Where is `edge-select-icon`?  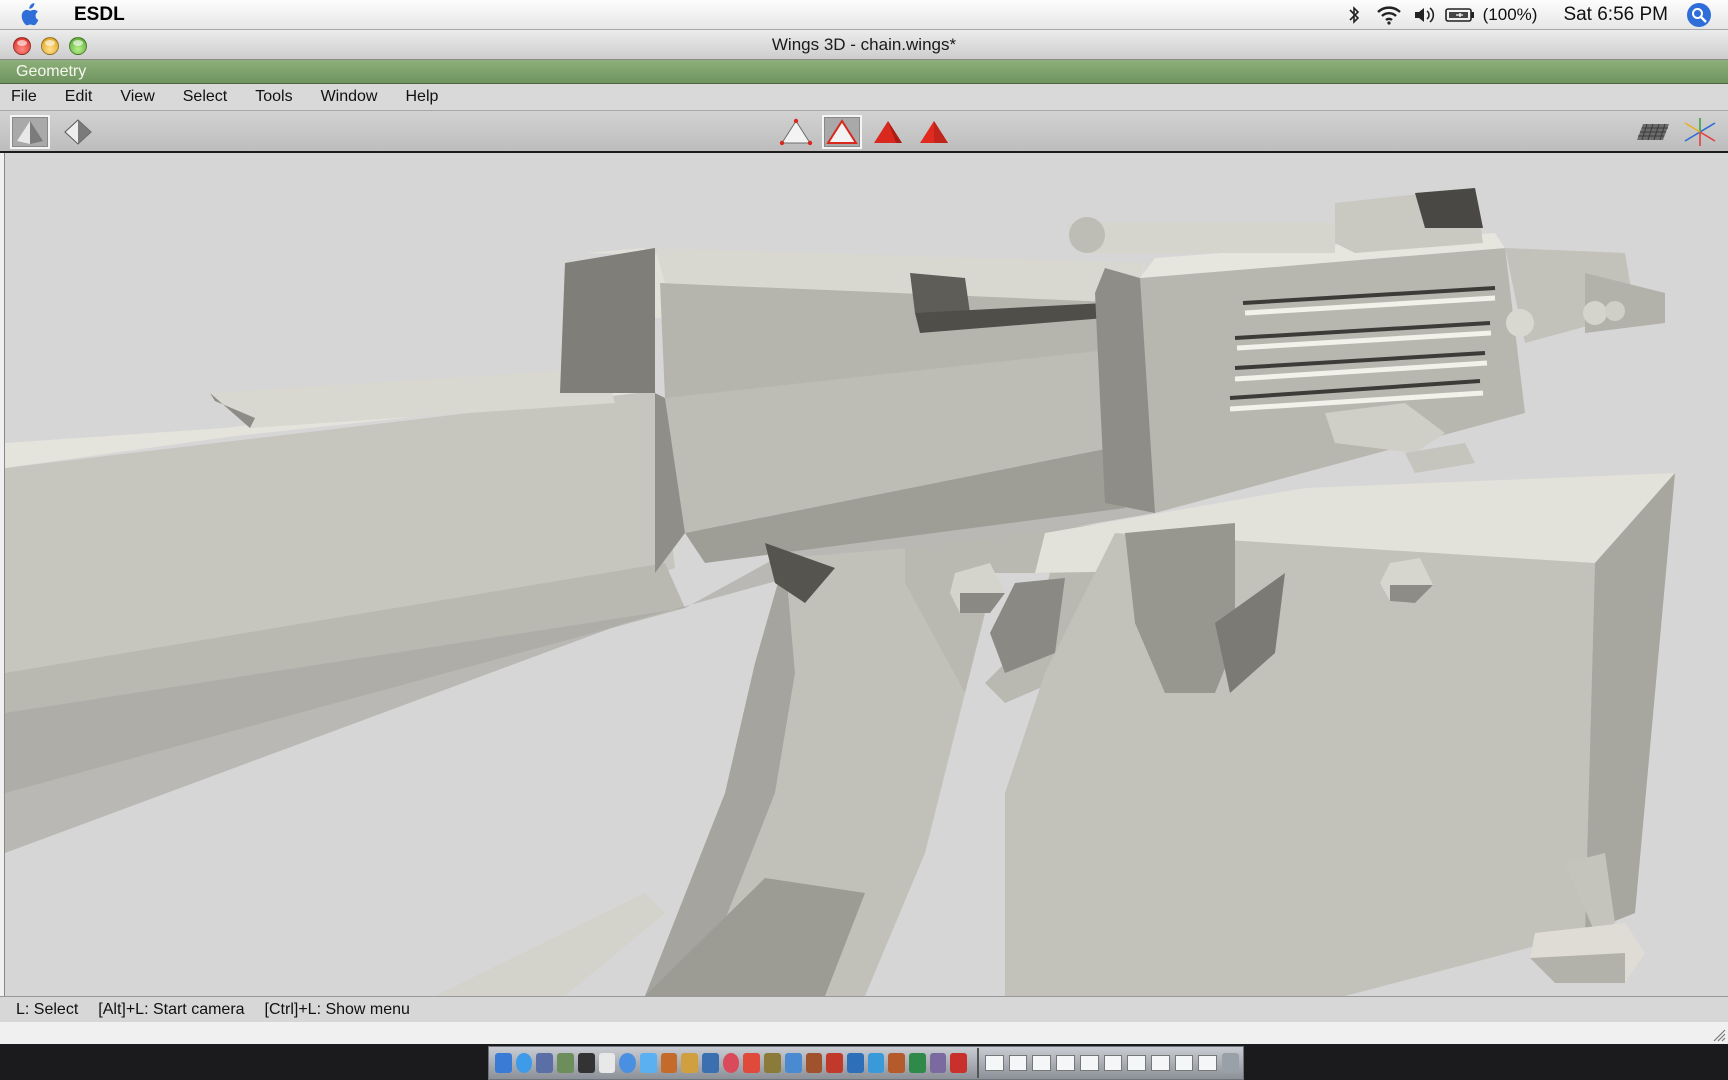
edge-select-icon is located at coordinates (842, 131).